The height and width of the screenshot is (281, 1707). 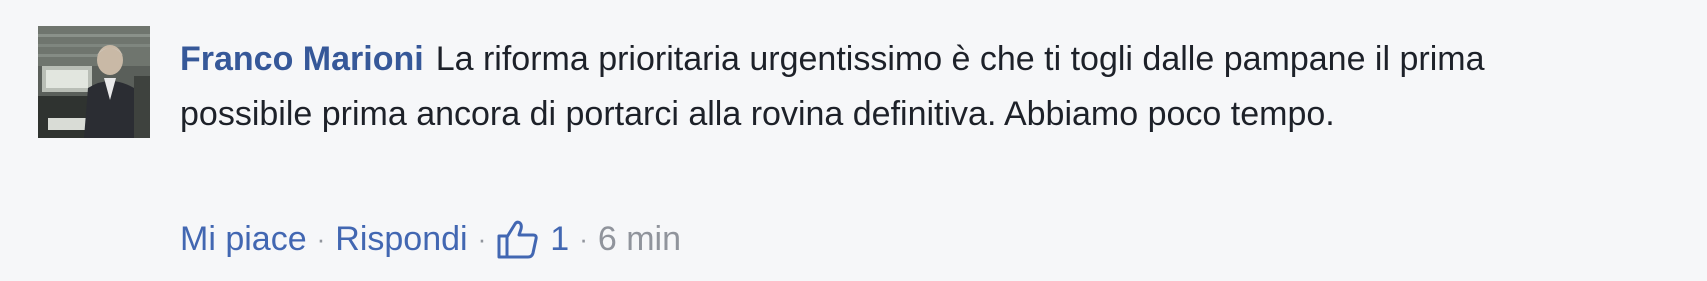 What do you see at coordinates (517, 239) in the screenshot?
I see `thumbs-up-icon` at bounding box center [517, 239].